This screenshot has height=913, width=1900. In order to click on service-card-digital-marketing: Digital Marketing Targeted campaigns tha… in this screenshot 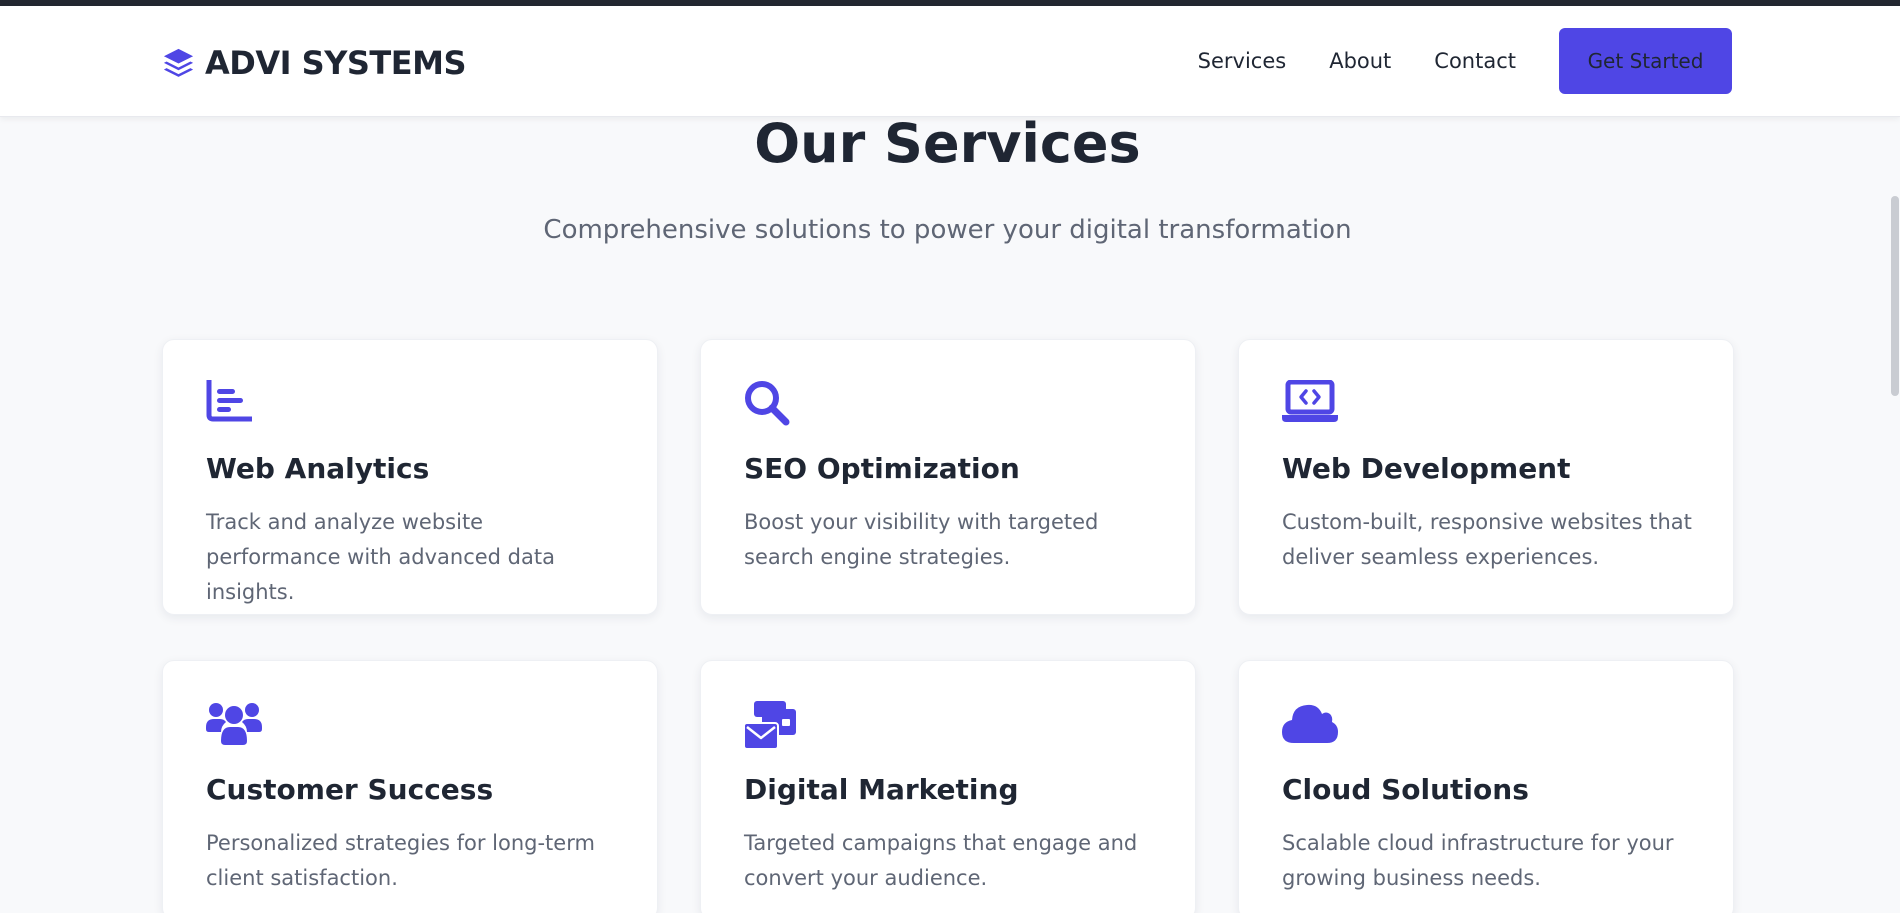, I will do `click(948, 786)`.